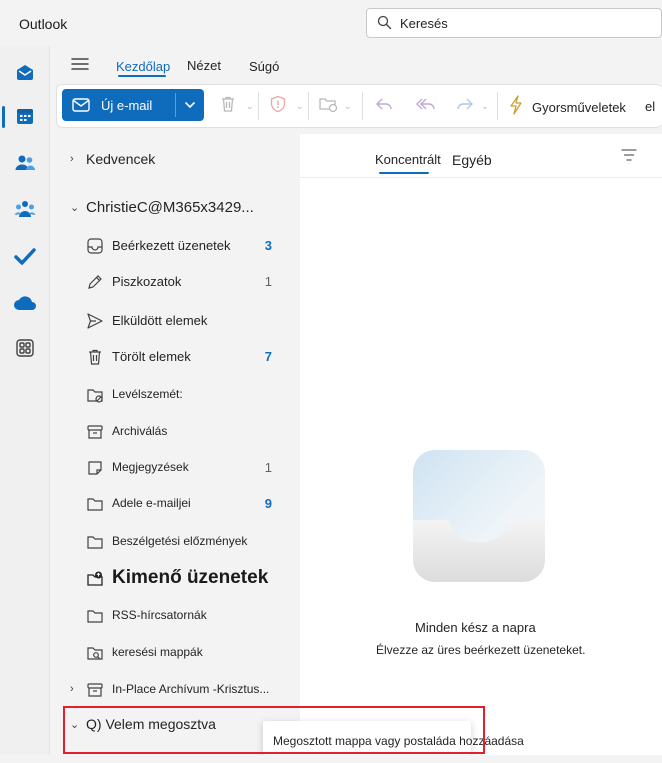  I want to click on note-icon, so click(95, 468).